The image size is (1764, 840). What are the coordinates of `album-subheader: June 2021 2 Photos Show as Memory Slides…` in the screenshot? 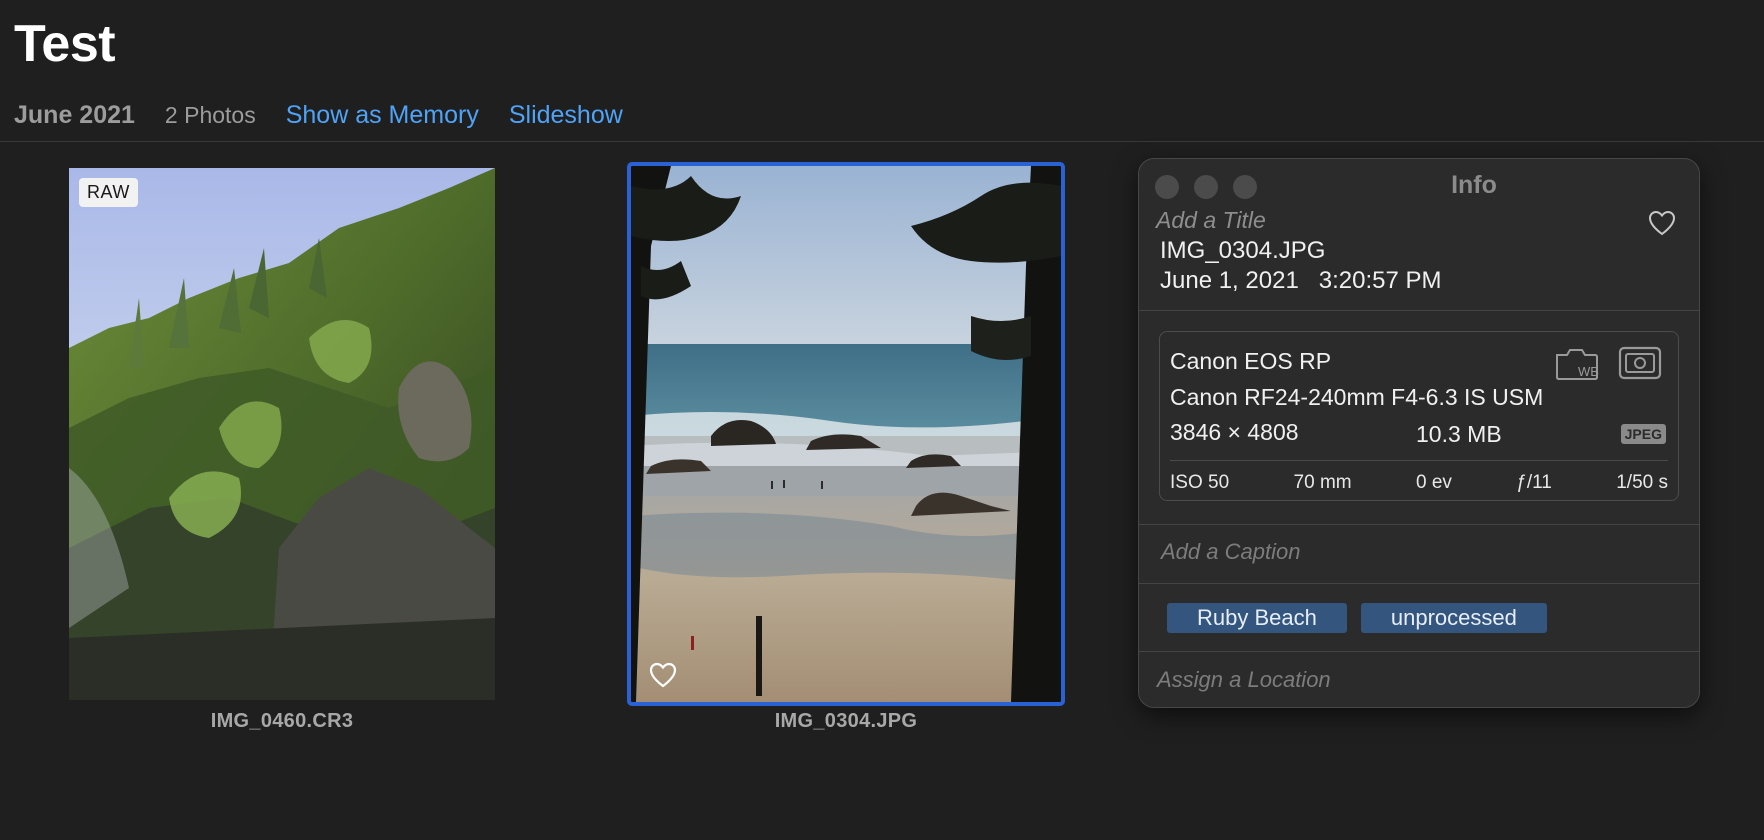 It's located at (333, 115).